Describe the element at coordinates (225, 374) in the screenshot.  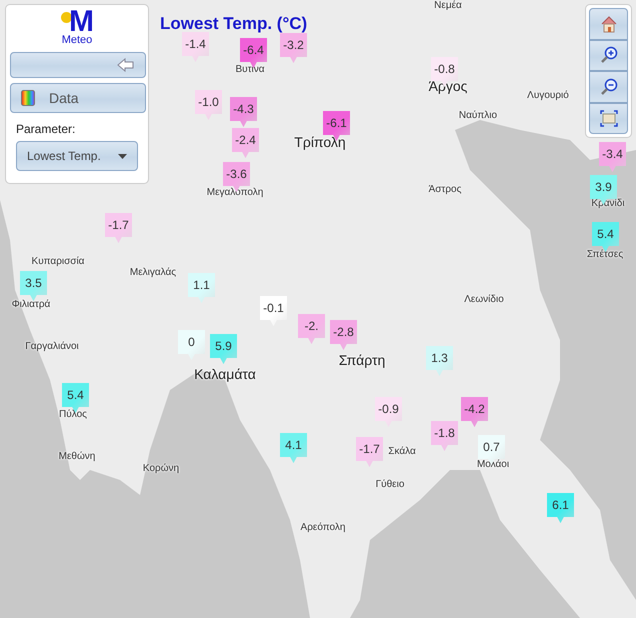
I see `place-label: Καλαμάτα` at that location.